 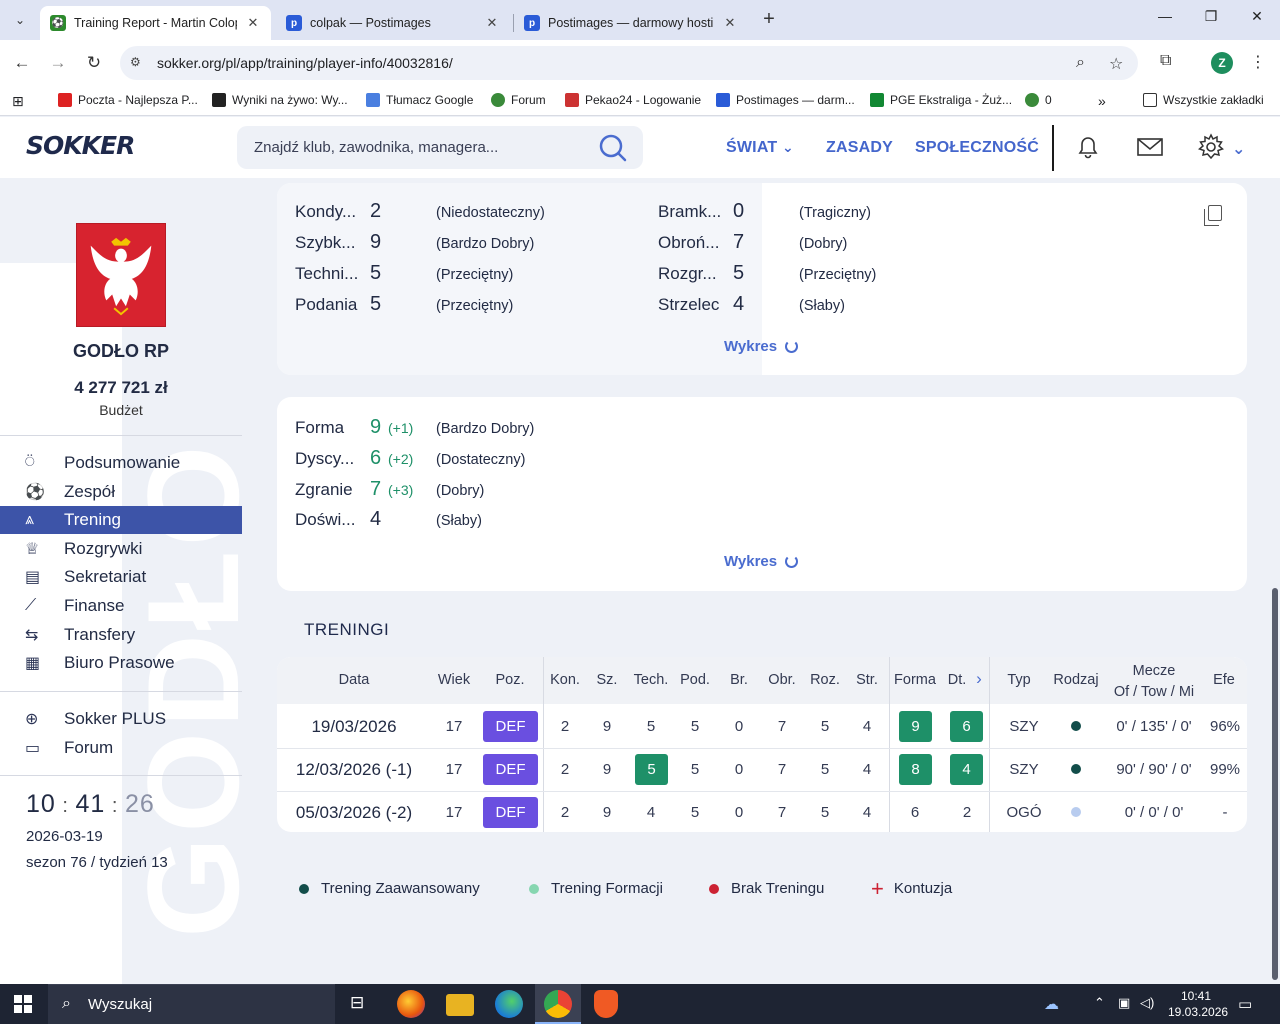 What do you see at coordinates (510, 680) in the screenshot?
I see `col-header-poz: Poz.` at bounding box center [510, 680].